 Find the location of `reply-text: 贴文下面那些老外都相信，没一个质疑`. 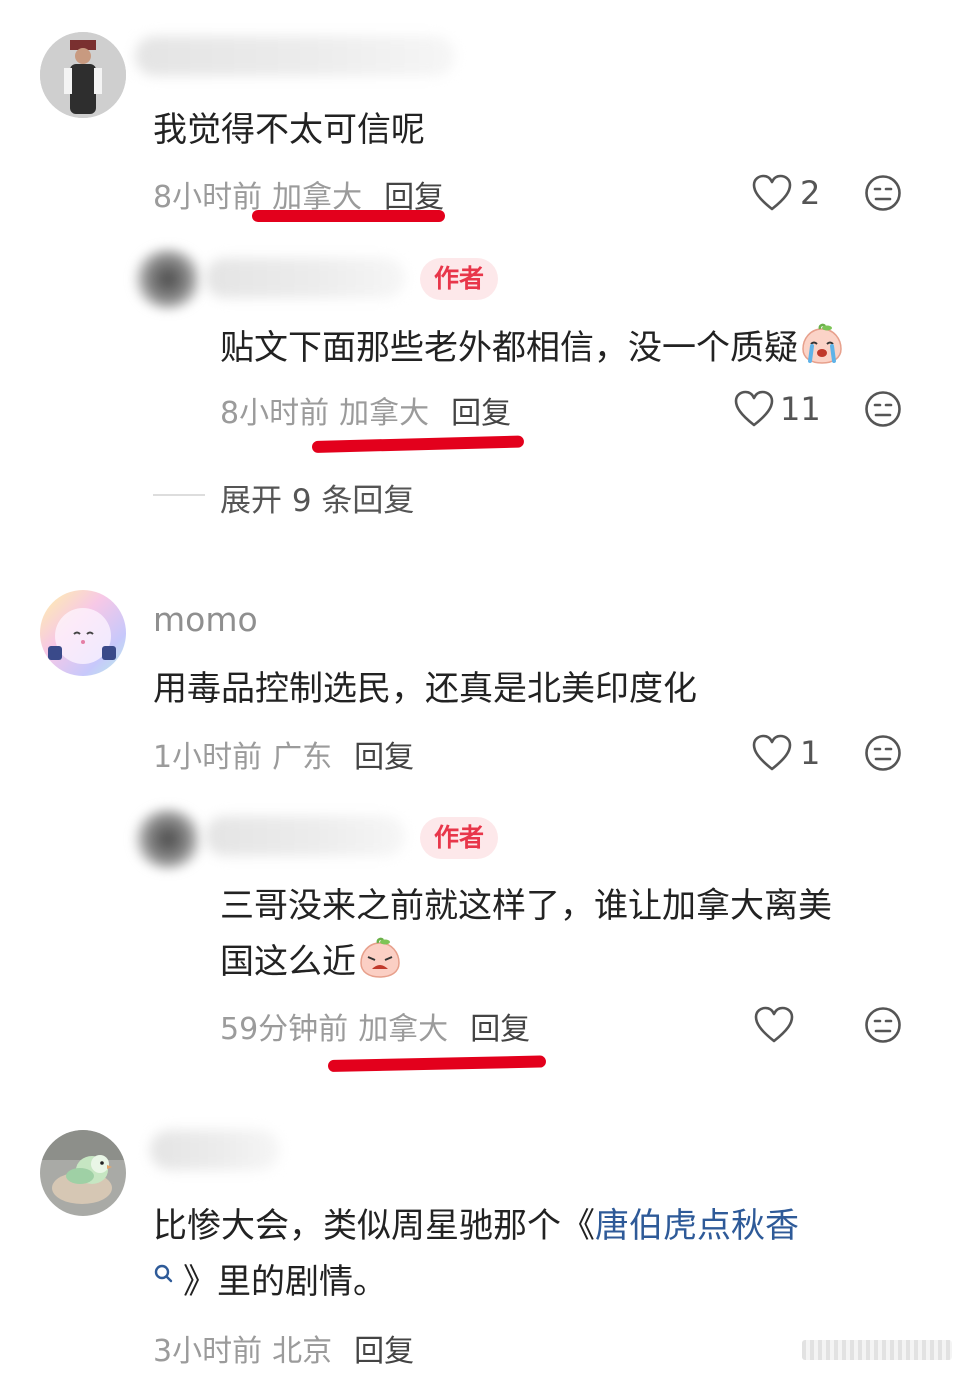

reply-text: 贴文下面那些老外都相信，没一个质疑 is located at coordinates (532, 348).